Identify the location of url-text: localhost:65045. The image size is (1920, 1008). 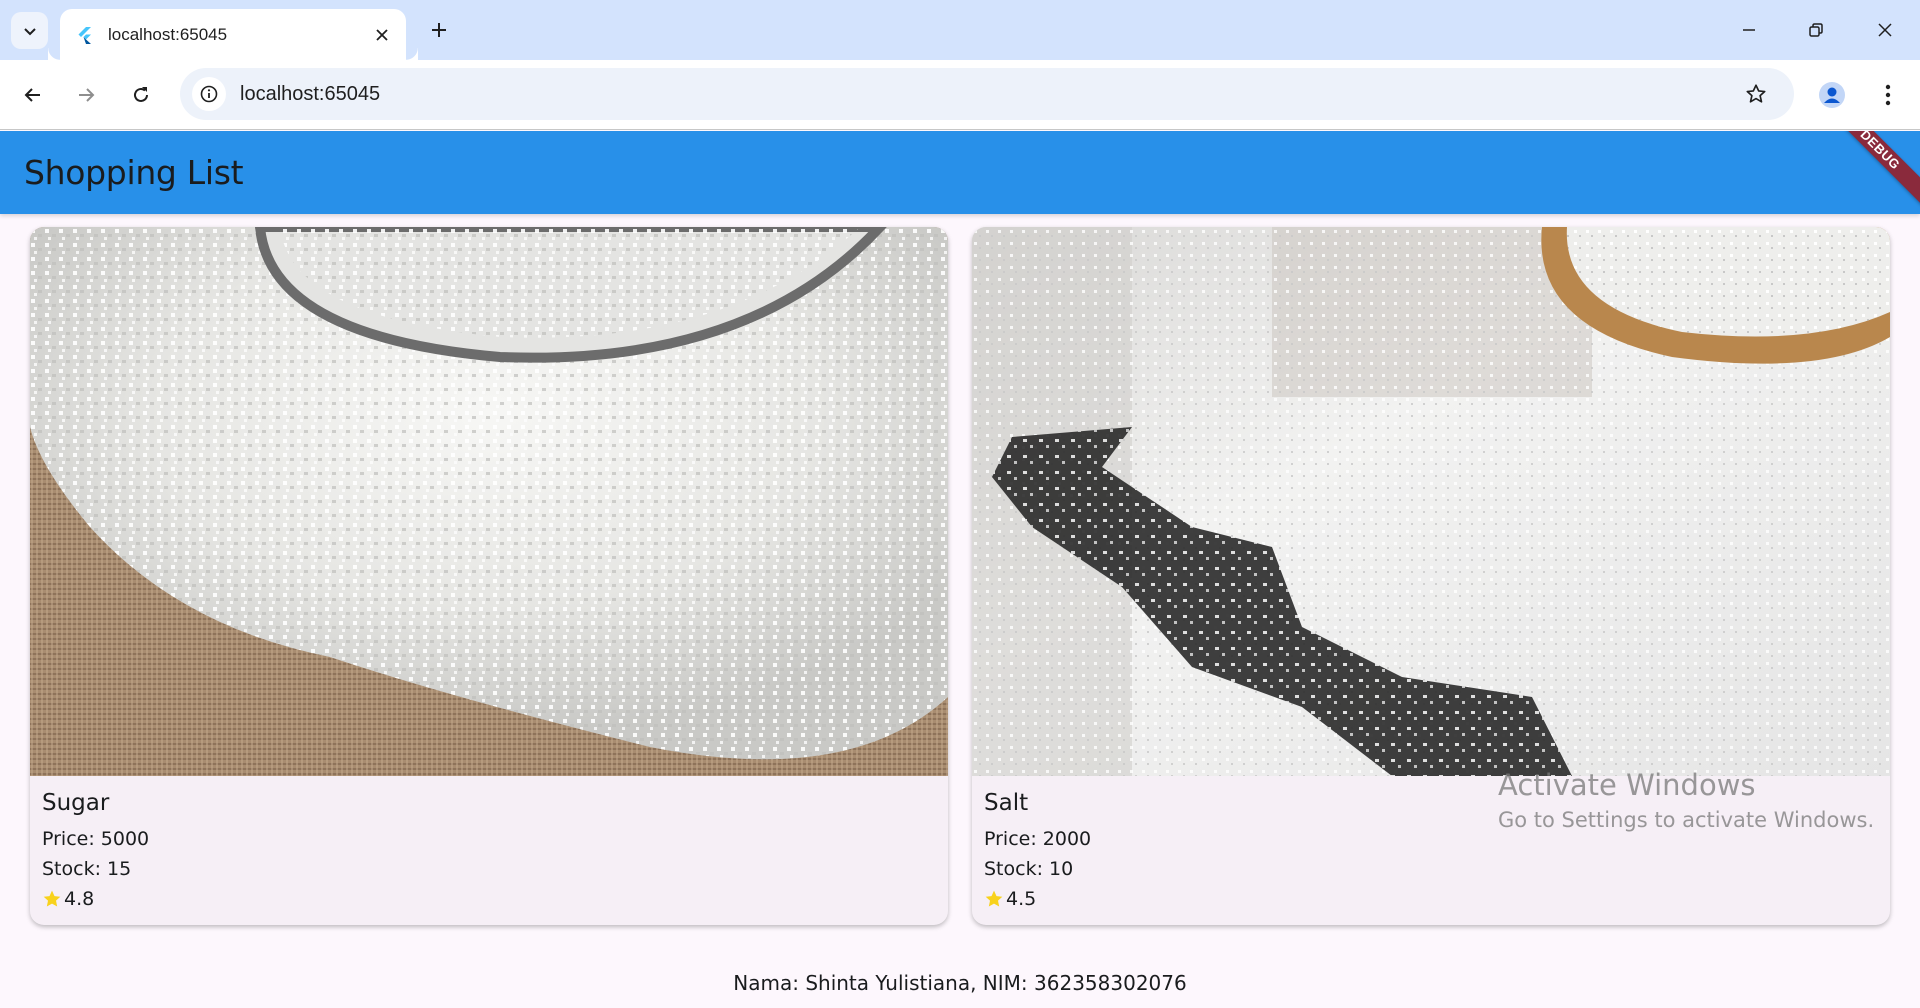
(989, 94).